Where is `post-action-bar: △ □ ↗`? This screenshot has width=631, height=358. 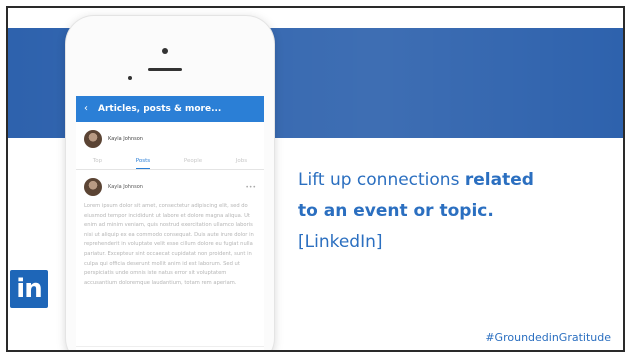 post-action-bar: △ □ ↗ is located at coordinates (170, 348).